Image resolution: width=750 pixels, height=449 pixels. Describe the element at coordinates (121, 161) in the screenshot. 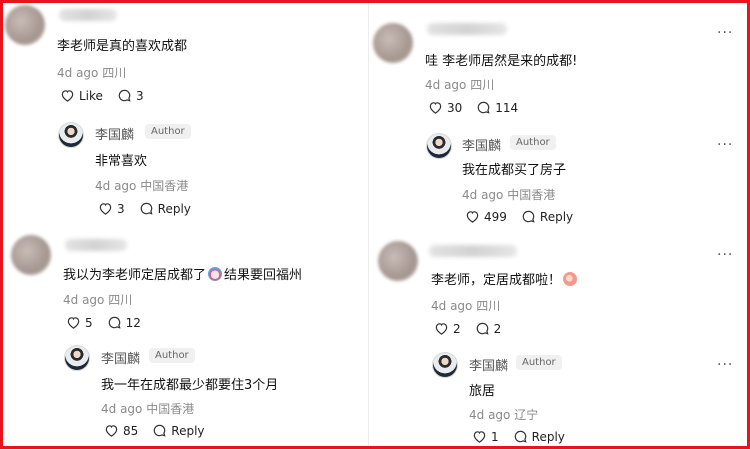

I see `reply-text: 非常喜欢` at that location.